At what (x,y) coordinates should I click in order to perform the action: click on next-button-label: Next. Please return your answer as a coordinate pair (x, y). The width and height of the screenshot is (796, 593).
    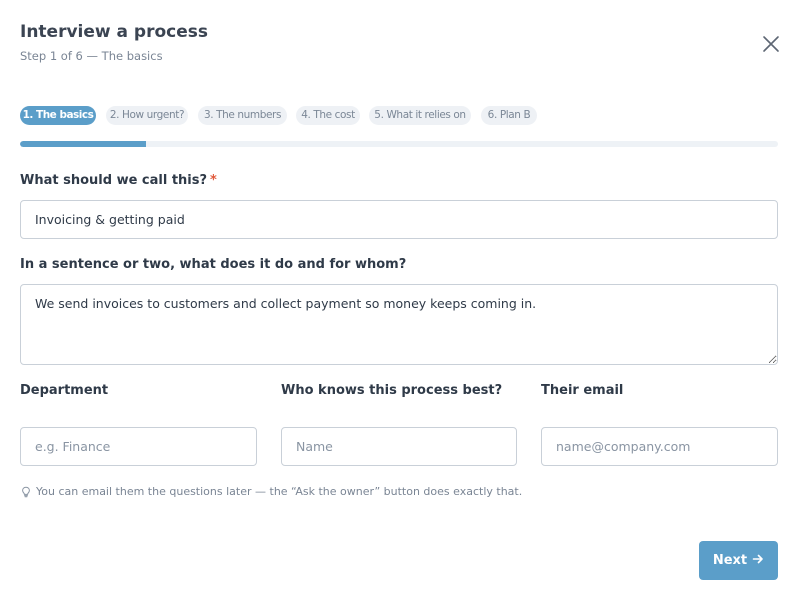
    Looking at the image, I should click on (730, 560).